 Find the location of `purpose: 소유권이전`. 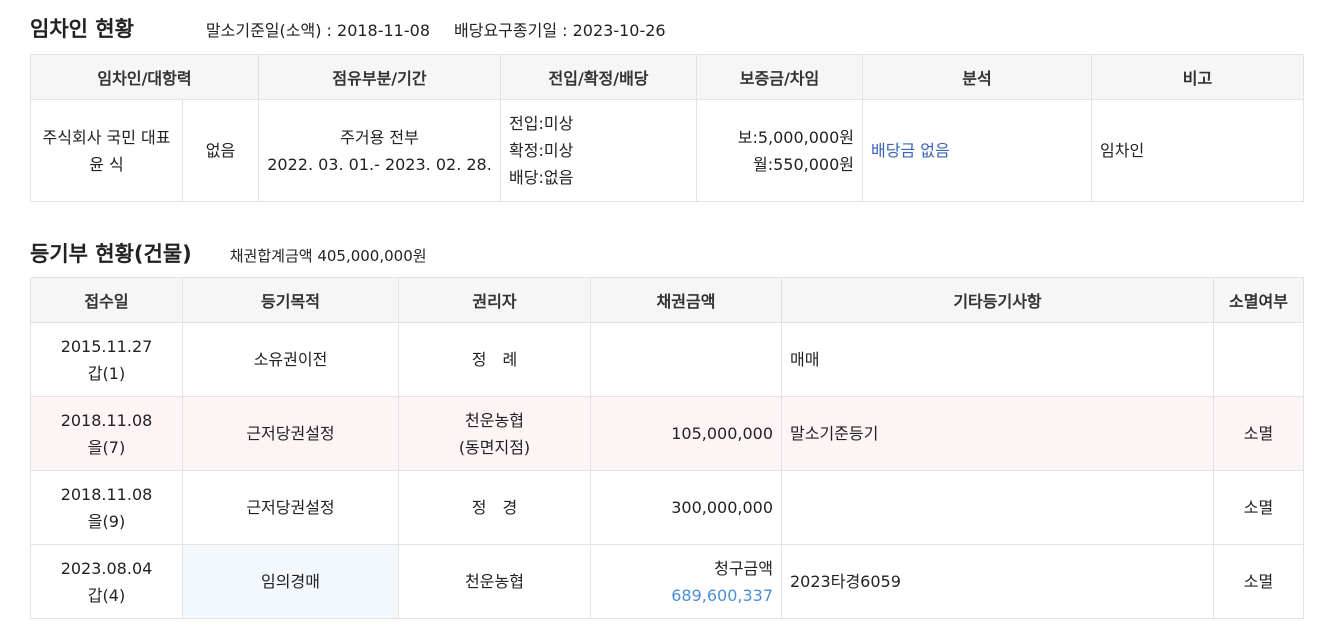

purpose: 소유권이전 is located at coordinates (290, 359).